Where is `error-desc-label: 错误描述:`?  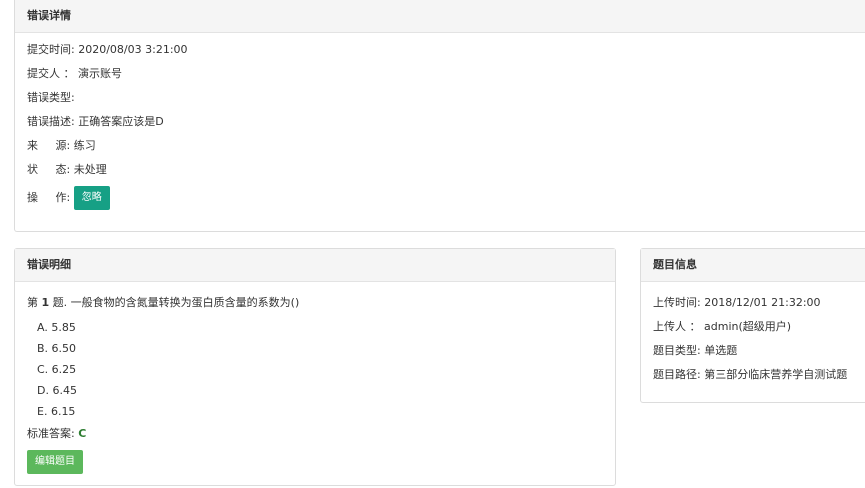 error-desc-label: 错误描述: is located at coordinates (51, 121).